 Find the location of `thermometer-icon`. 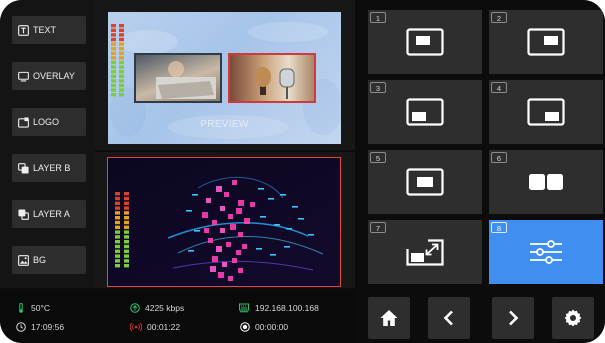

thermometer-icon is located at coordinates (21, 308).